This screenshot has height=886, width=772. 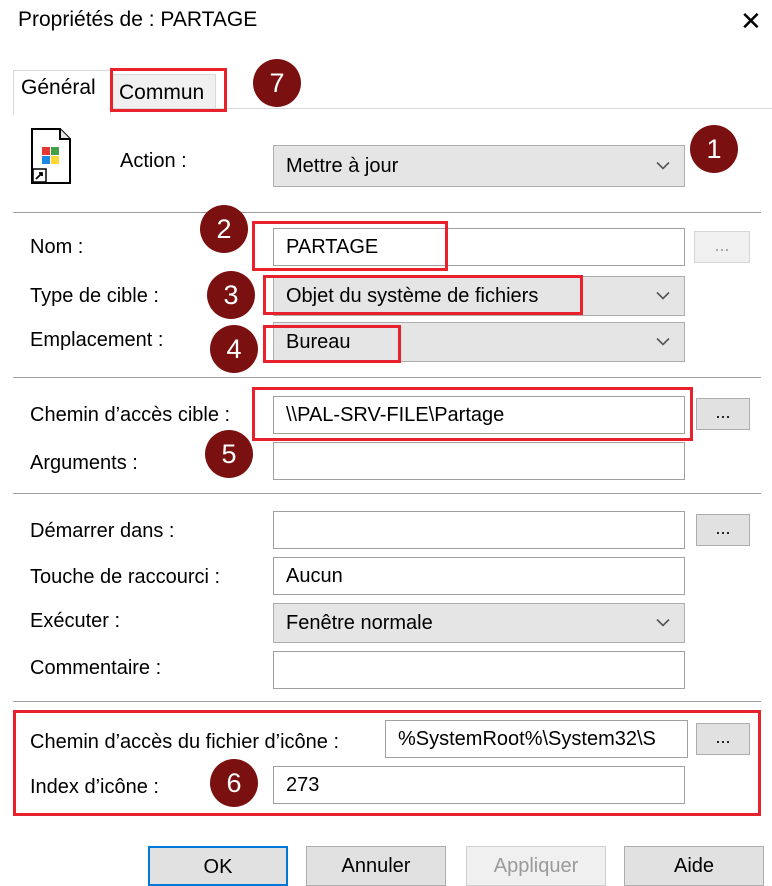 I want to click on help-button: Aide, so click(x=694, y=866).